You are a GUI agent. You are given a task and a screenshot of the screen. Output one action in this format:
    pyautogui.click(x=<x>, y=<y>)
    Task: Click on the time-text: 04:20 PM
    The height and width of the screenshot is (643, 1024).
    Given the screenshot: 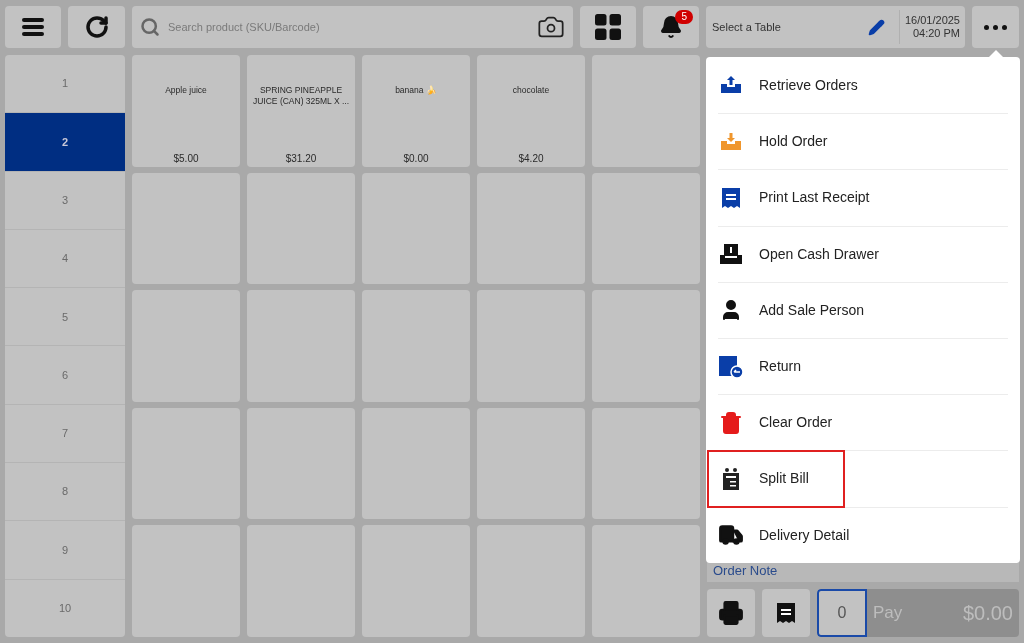 What is the action you would take?
    pyautogui.click(x=936, y=33)
    